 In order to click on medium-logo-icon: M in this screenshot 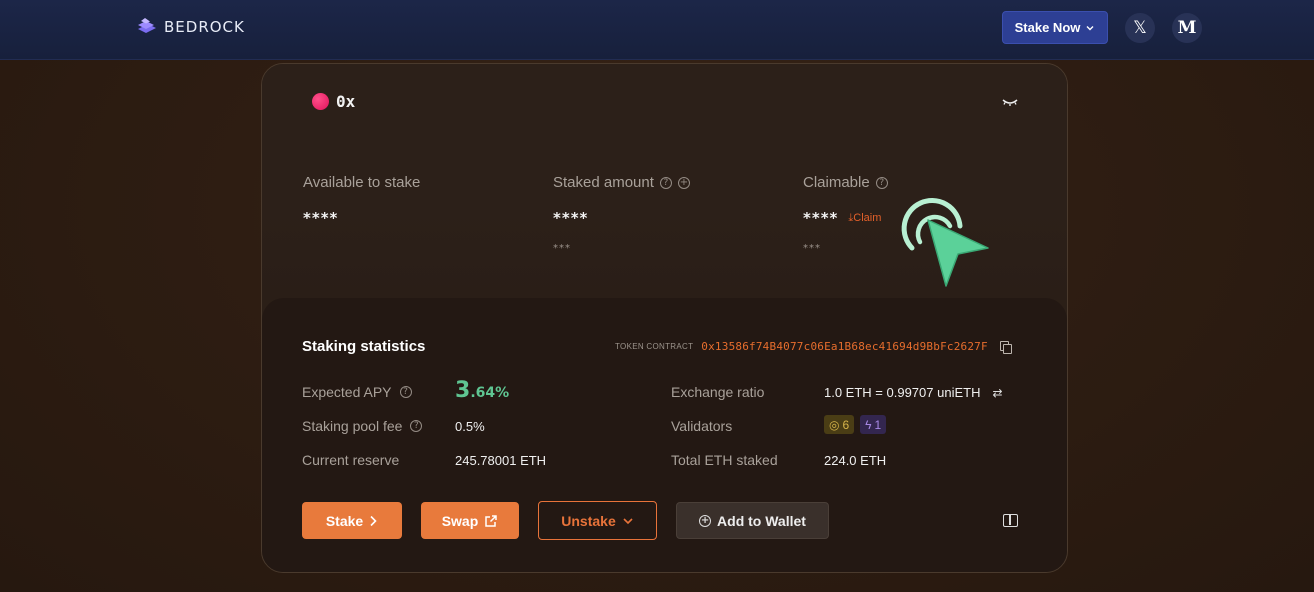, I will do `click(1187, 28)`.